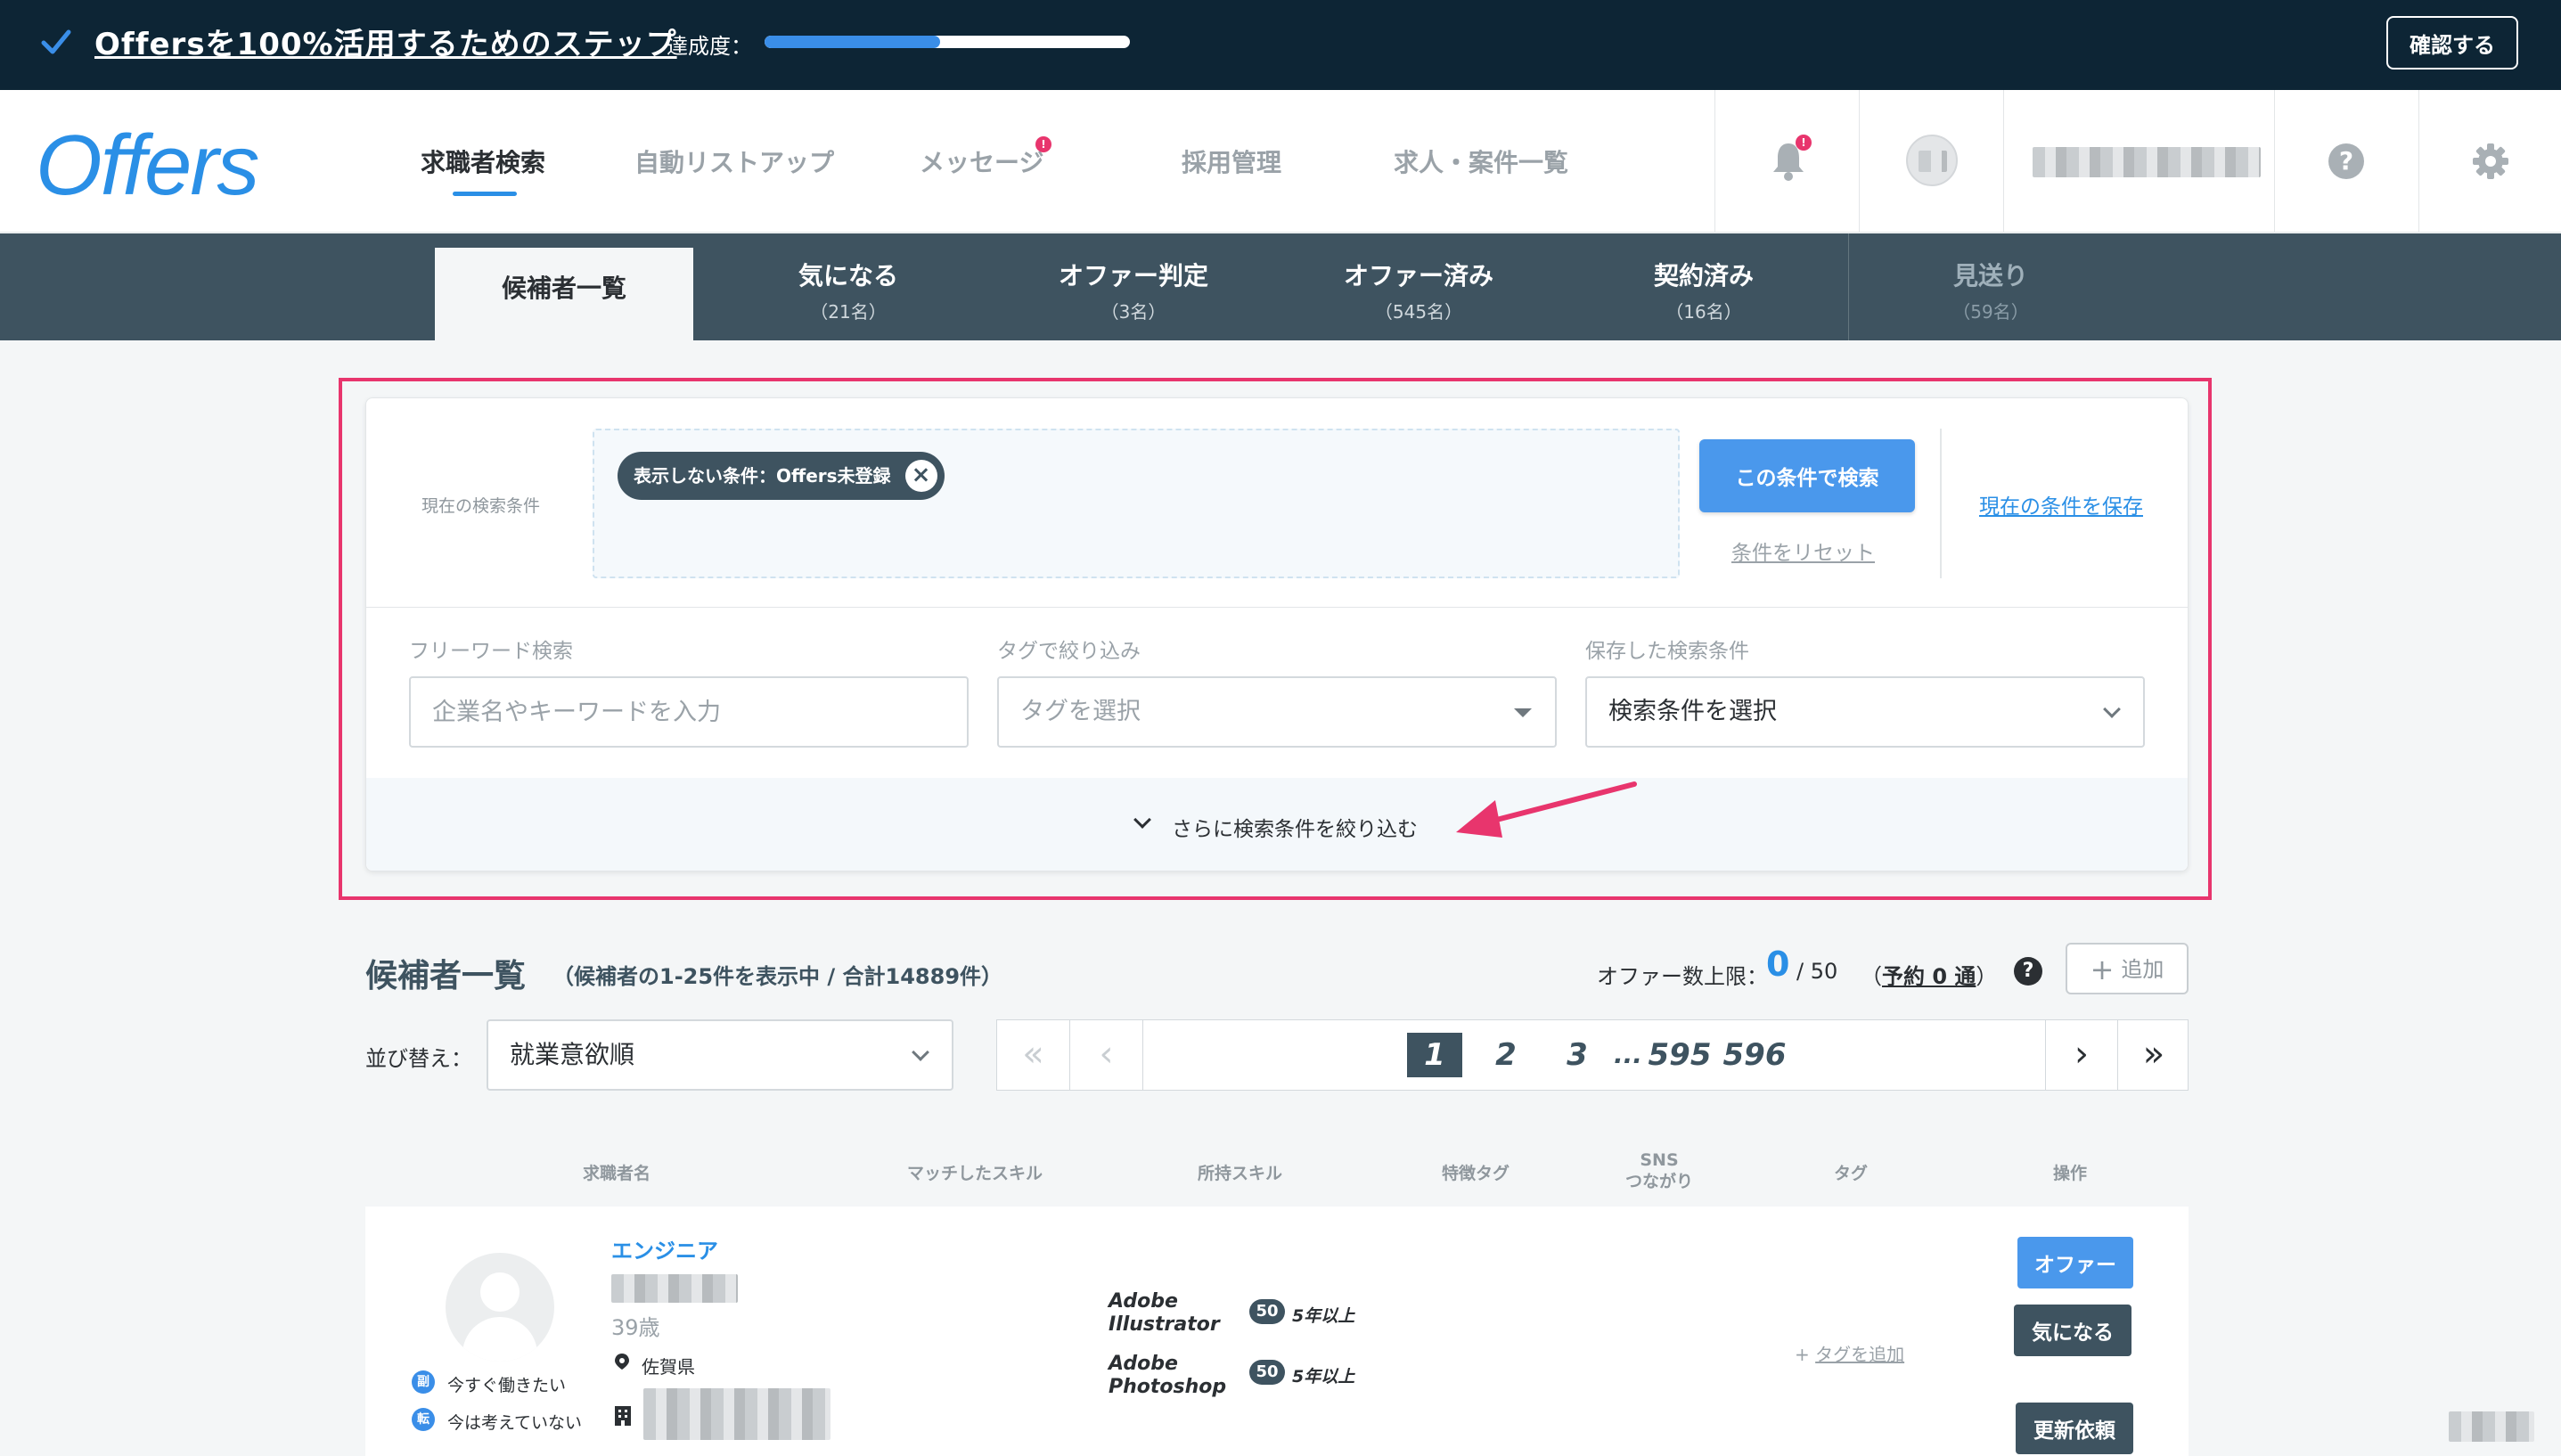 This screenshot has width=2561, height=1456. Describe the element at coordinates (483, 161) in the screenshot. I see `nav-candidate-search: 求職者検索` at that location.